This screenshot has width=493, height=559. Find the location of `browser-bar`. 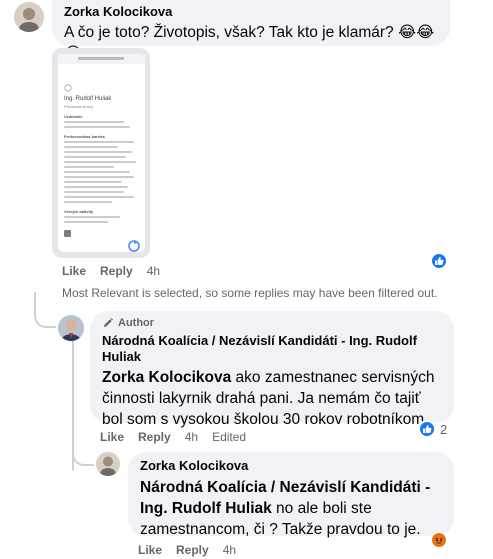

browser-bar is located at coordinates (101, 59).